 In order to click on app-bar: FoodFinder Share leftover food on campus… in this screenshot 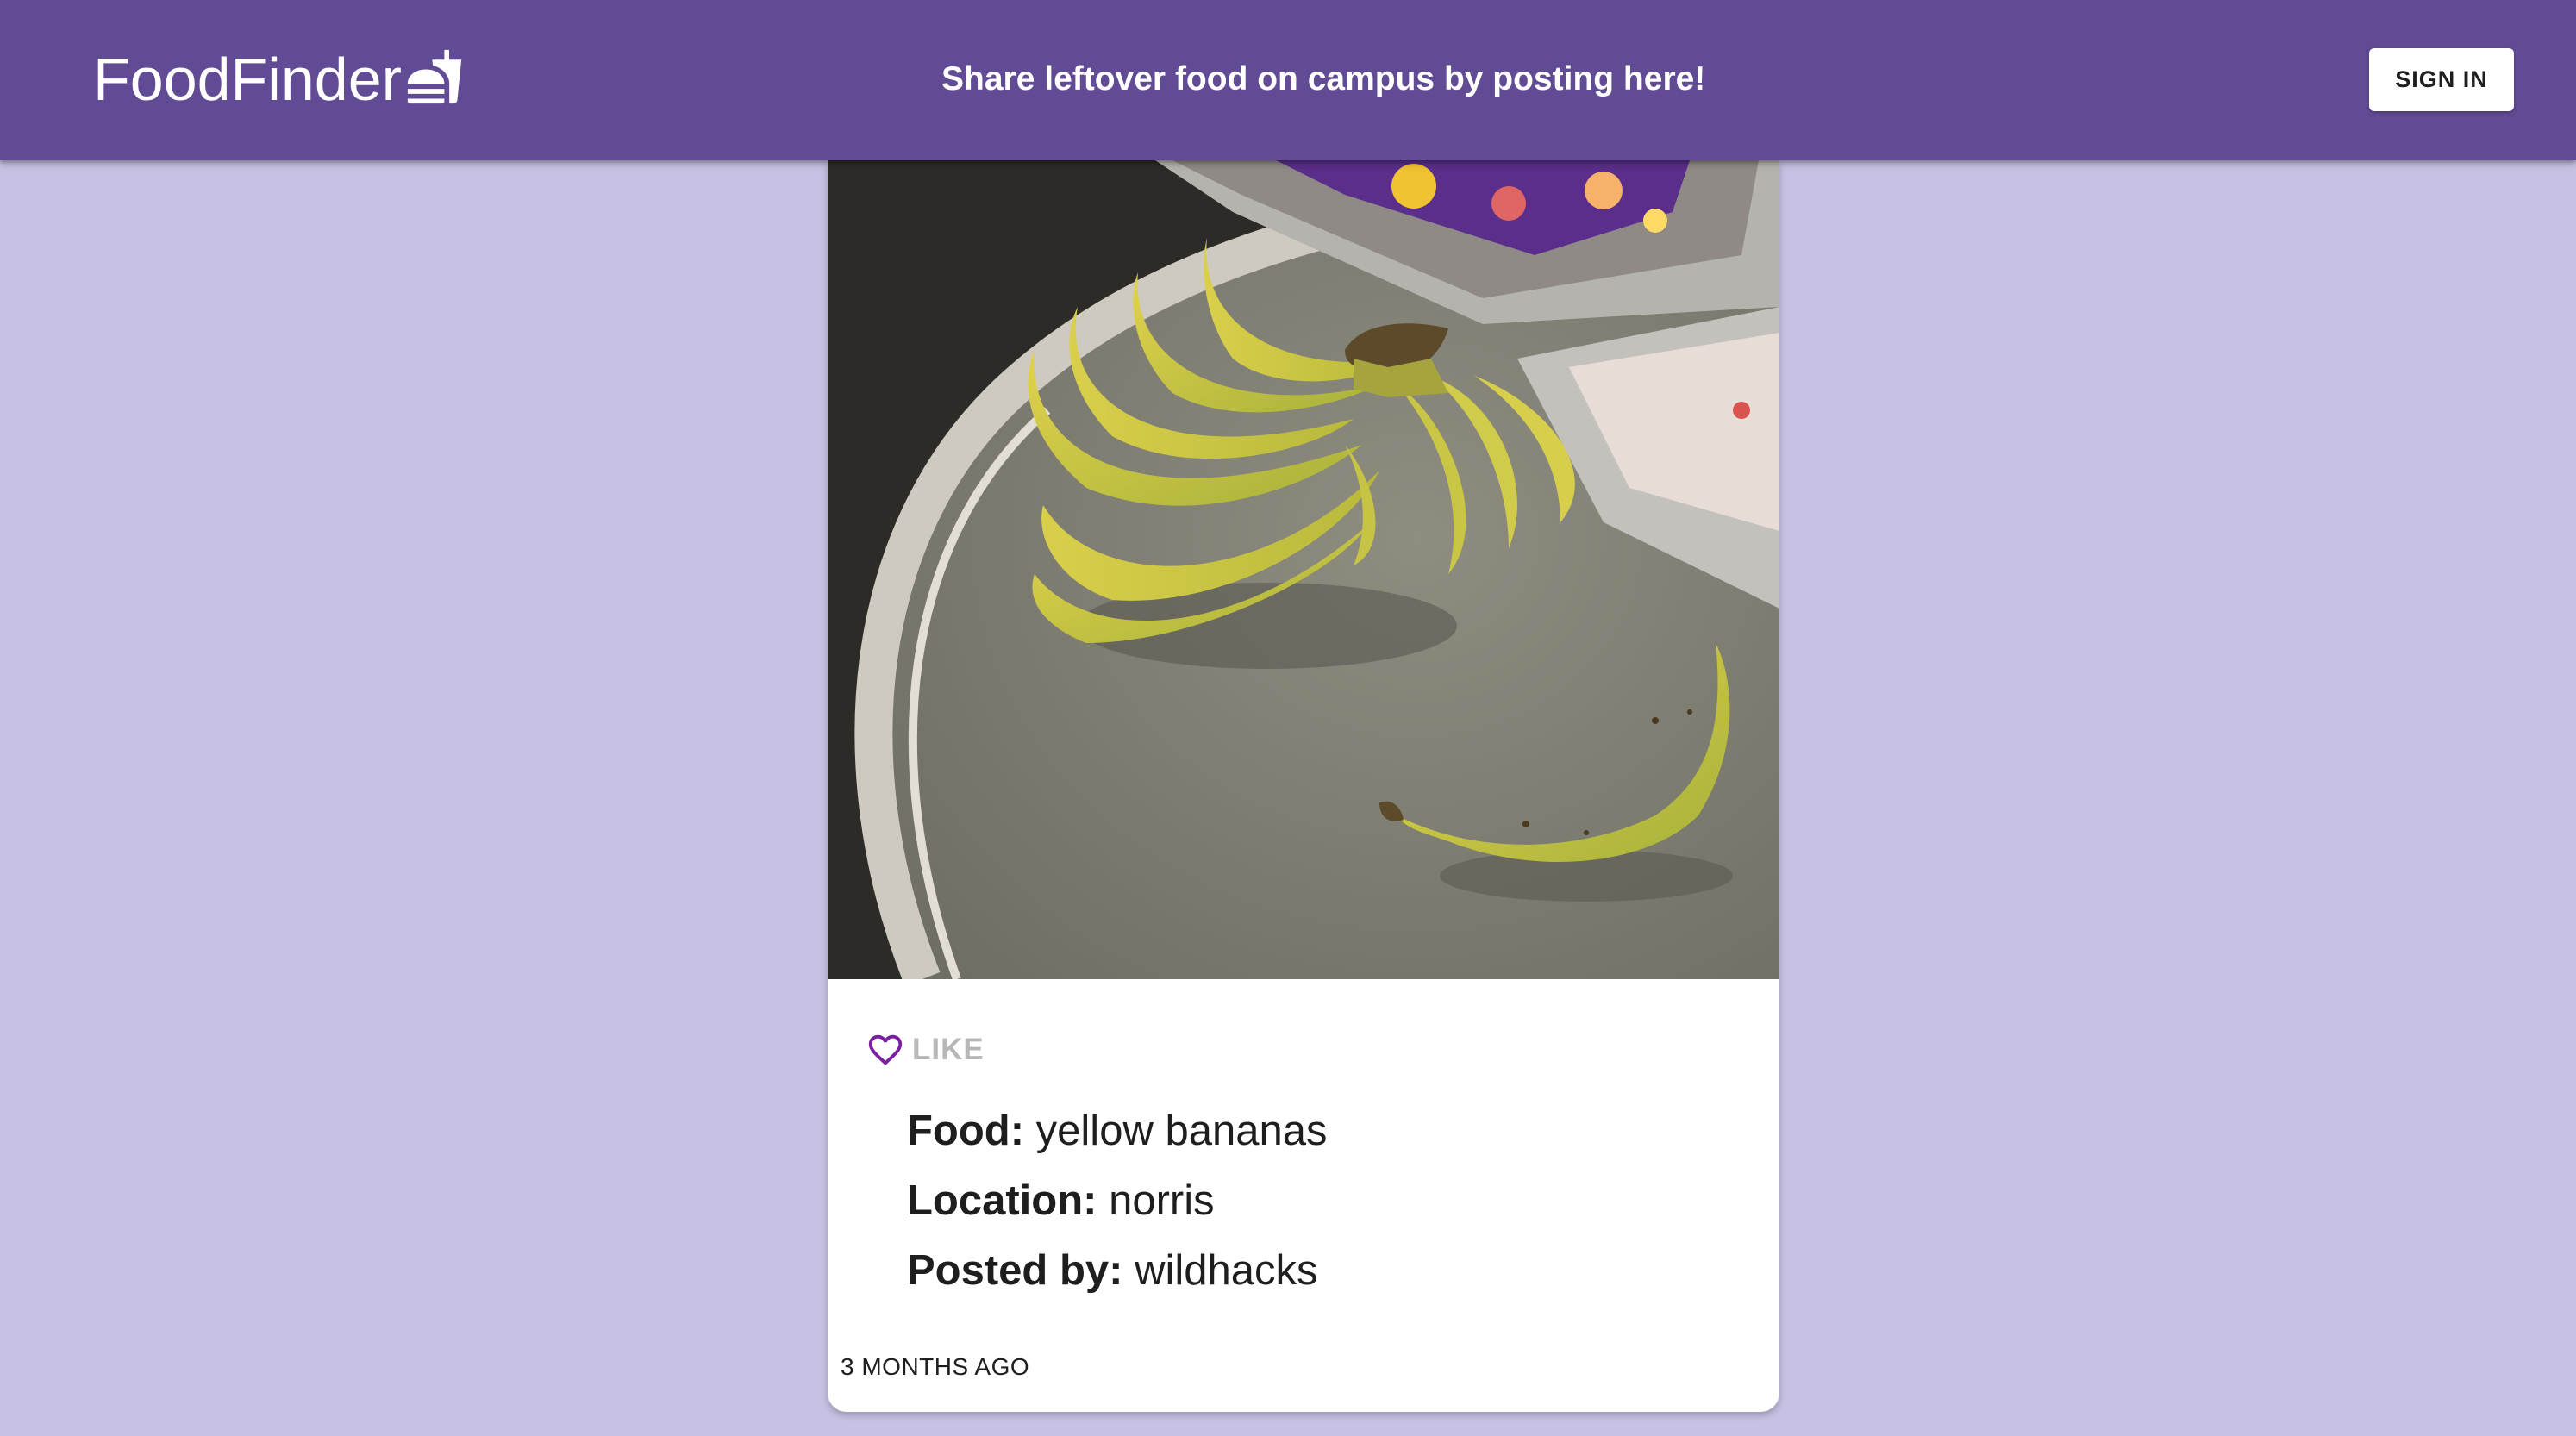, I will do `click(1288, 80)`.